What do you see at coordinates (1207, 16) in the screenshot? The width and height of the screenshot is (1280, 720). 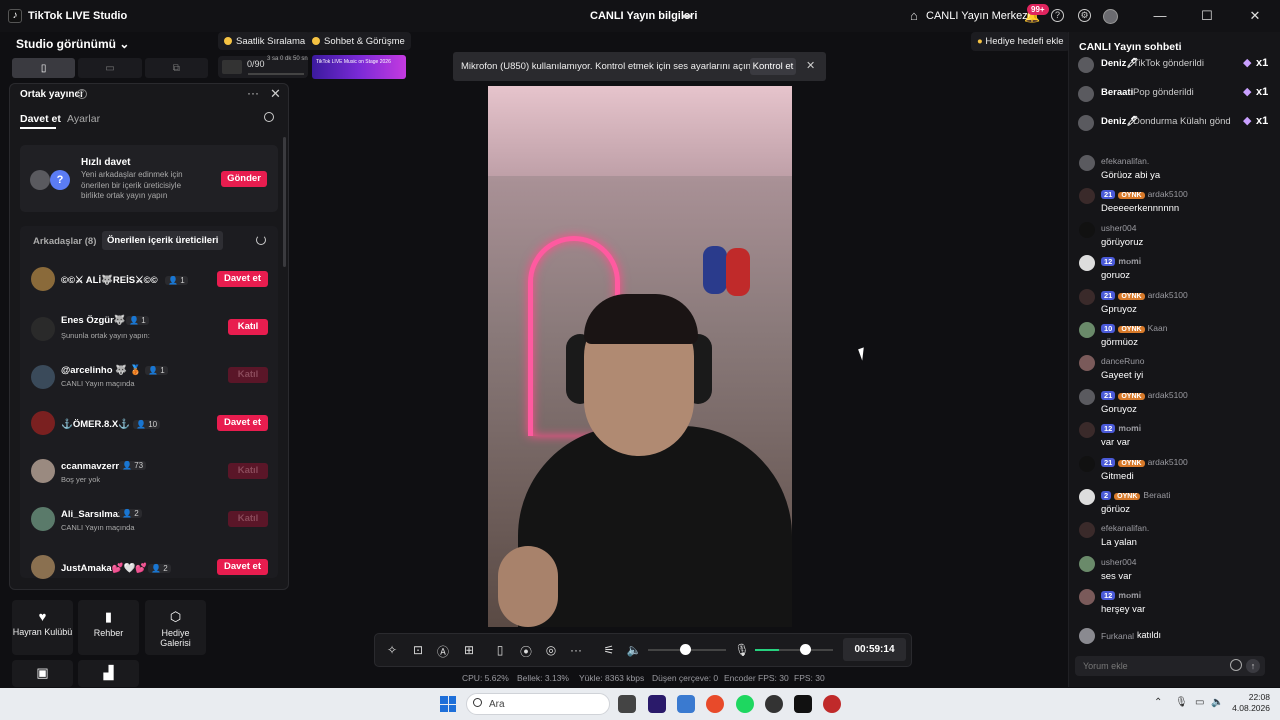 I see `maximize-icon: ☐` at bounding box center [1207, 16].